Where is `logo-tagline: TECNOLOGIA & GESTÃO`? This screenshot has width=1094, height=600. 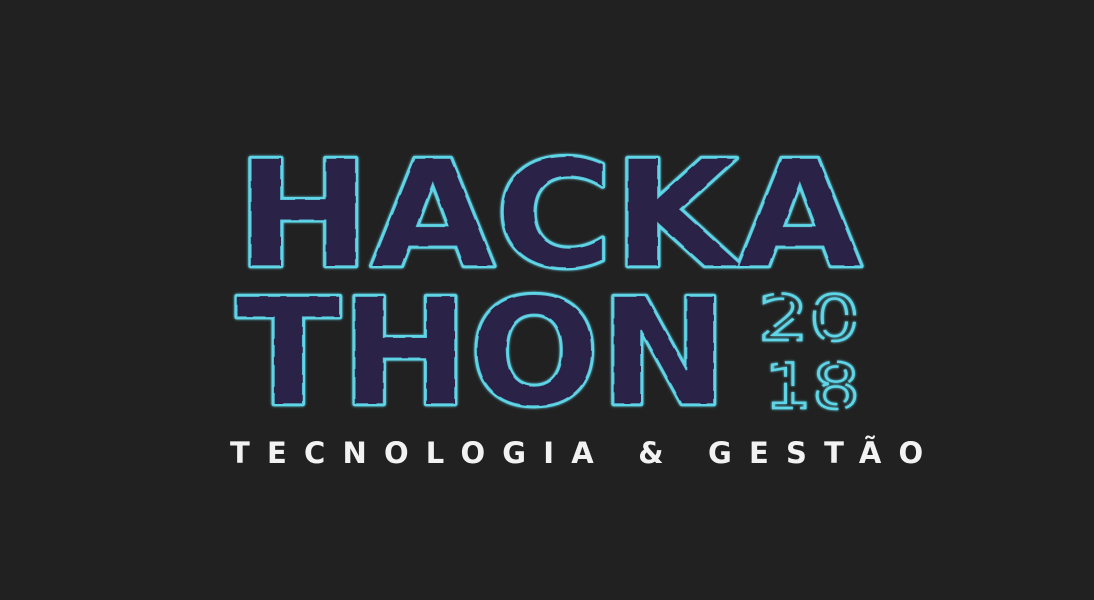
logo-tagline: TECNOLOGIA & GESTÃO is located at coordinates (585, 453).